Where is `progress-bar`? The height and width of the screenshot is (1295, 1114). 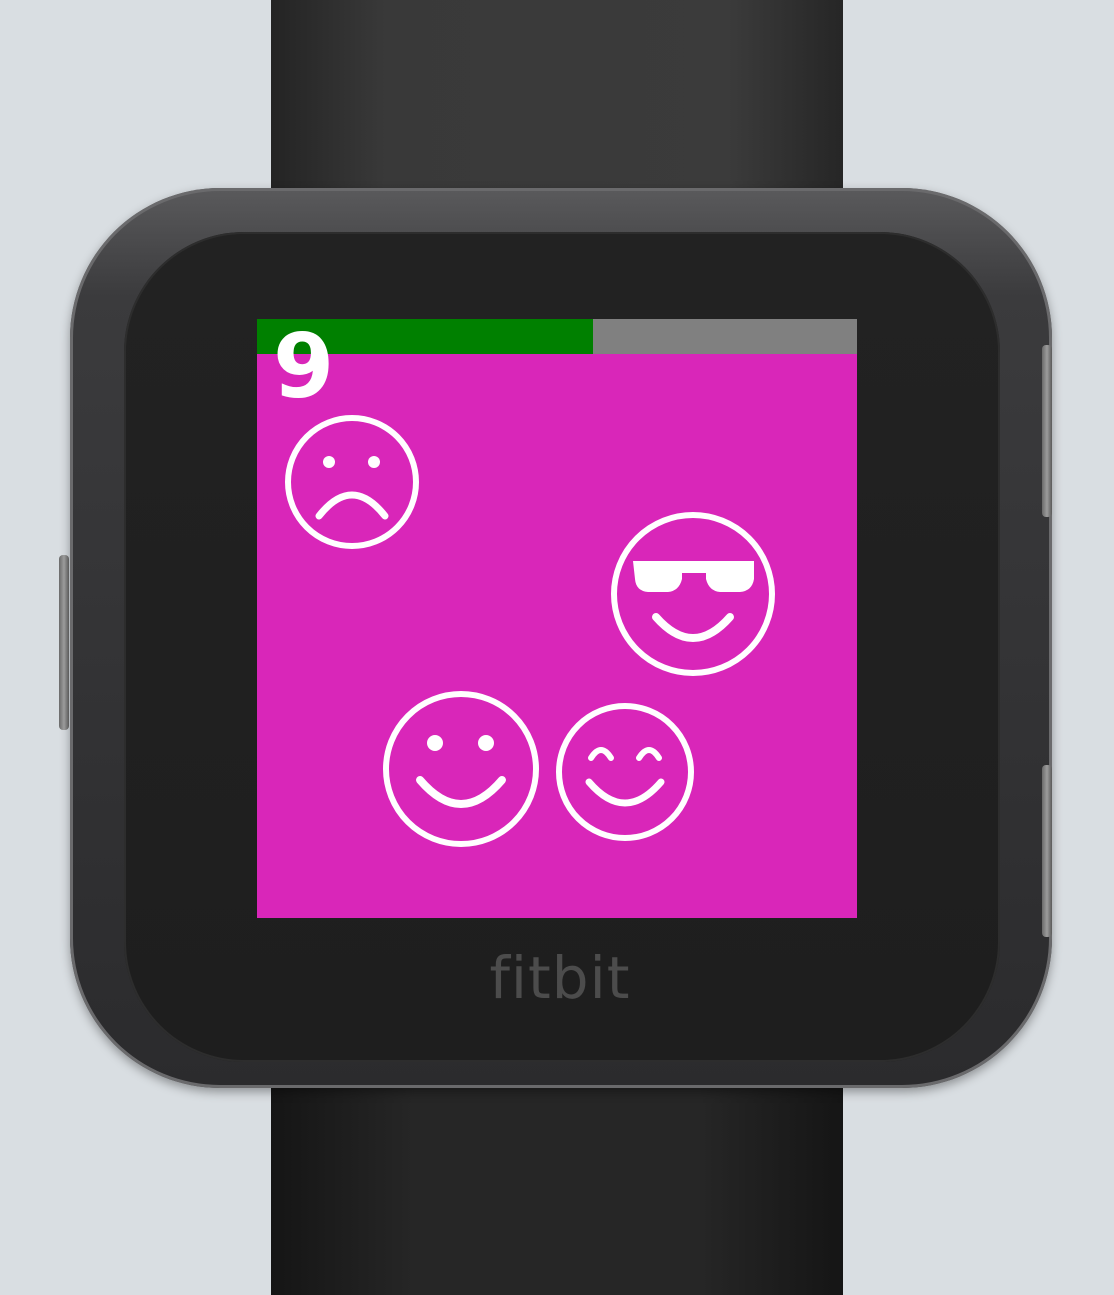
progress-bar is located at coordinates (557, 336).